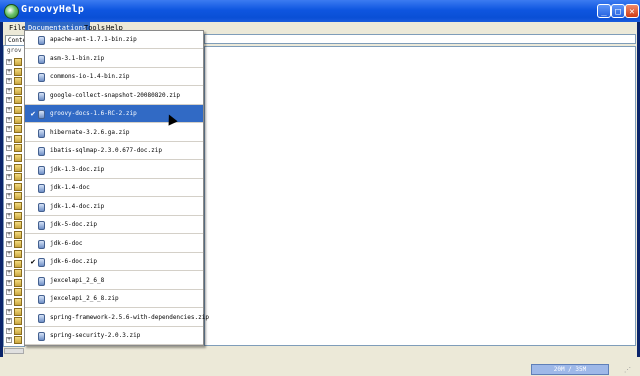 The height and width of the screenshot is (376, 640). What do you see at coordinates (66, 243) in the screenshot?
I see `dropdown-item-label: jdk-6-doc` at bounding box center [66, 243].